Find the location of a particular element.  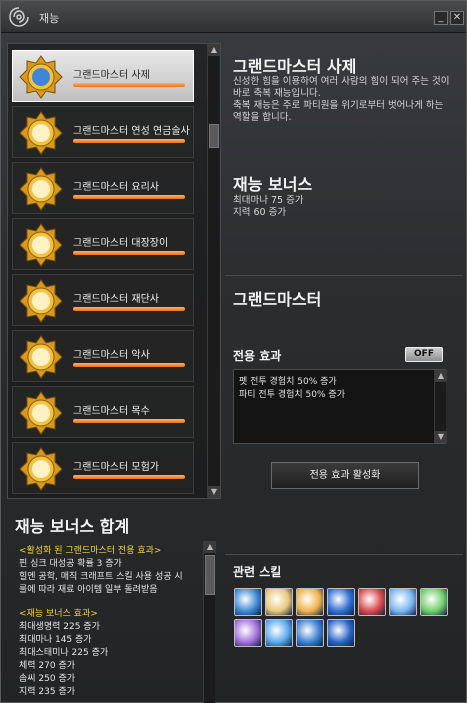

anvil-icon is located at coordinates (41, 245).